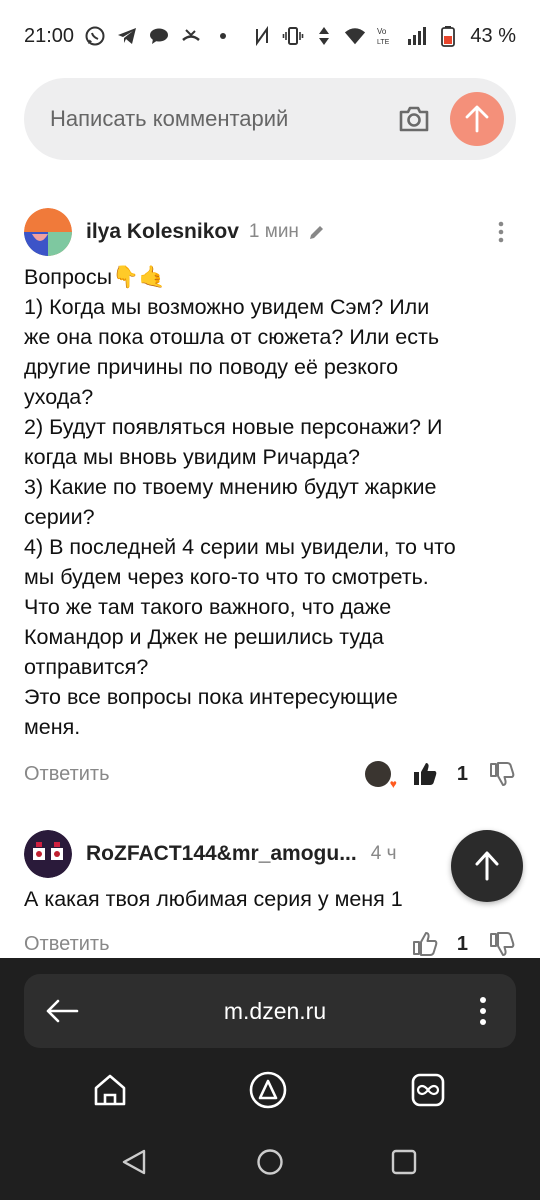 Image resolution: width=540 pixels, height=1200 pixels. Describe the element at coordinates (110, 1090) in the screenshot. I see `home-icon` at that location.